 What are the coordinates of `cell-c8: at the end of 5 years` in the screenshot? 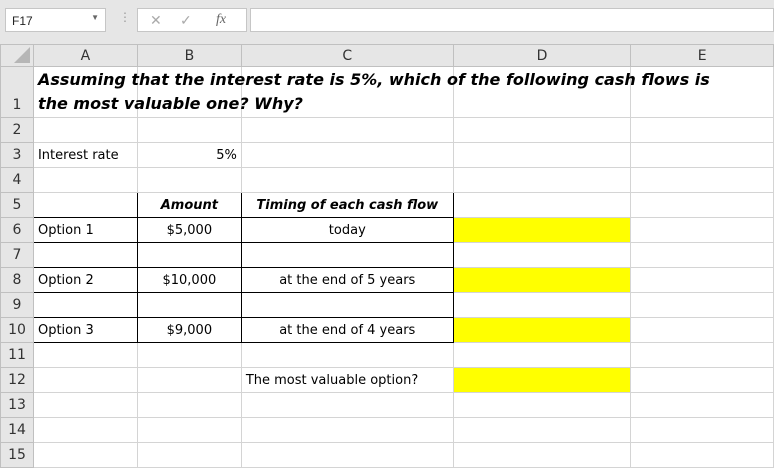 It's located at (347, 280).